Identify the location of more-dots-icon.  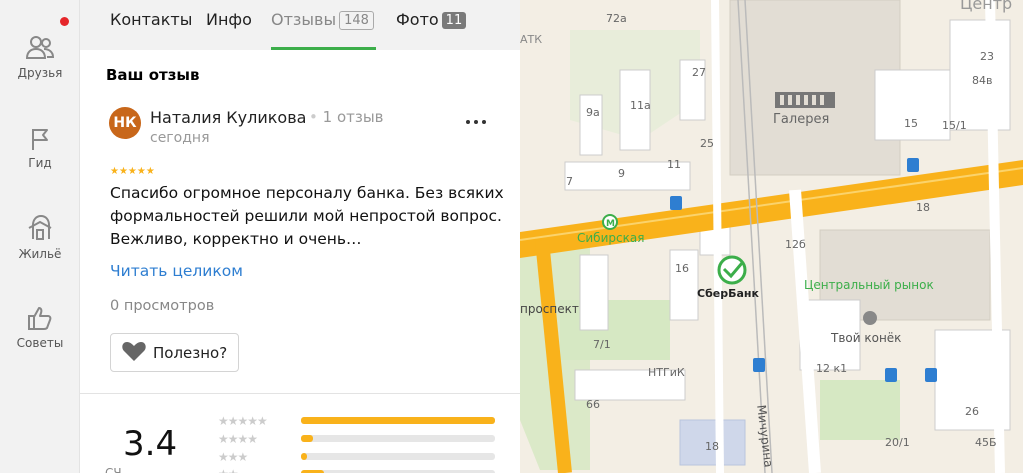
(476, 126).